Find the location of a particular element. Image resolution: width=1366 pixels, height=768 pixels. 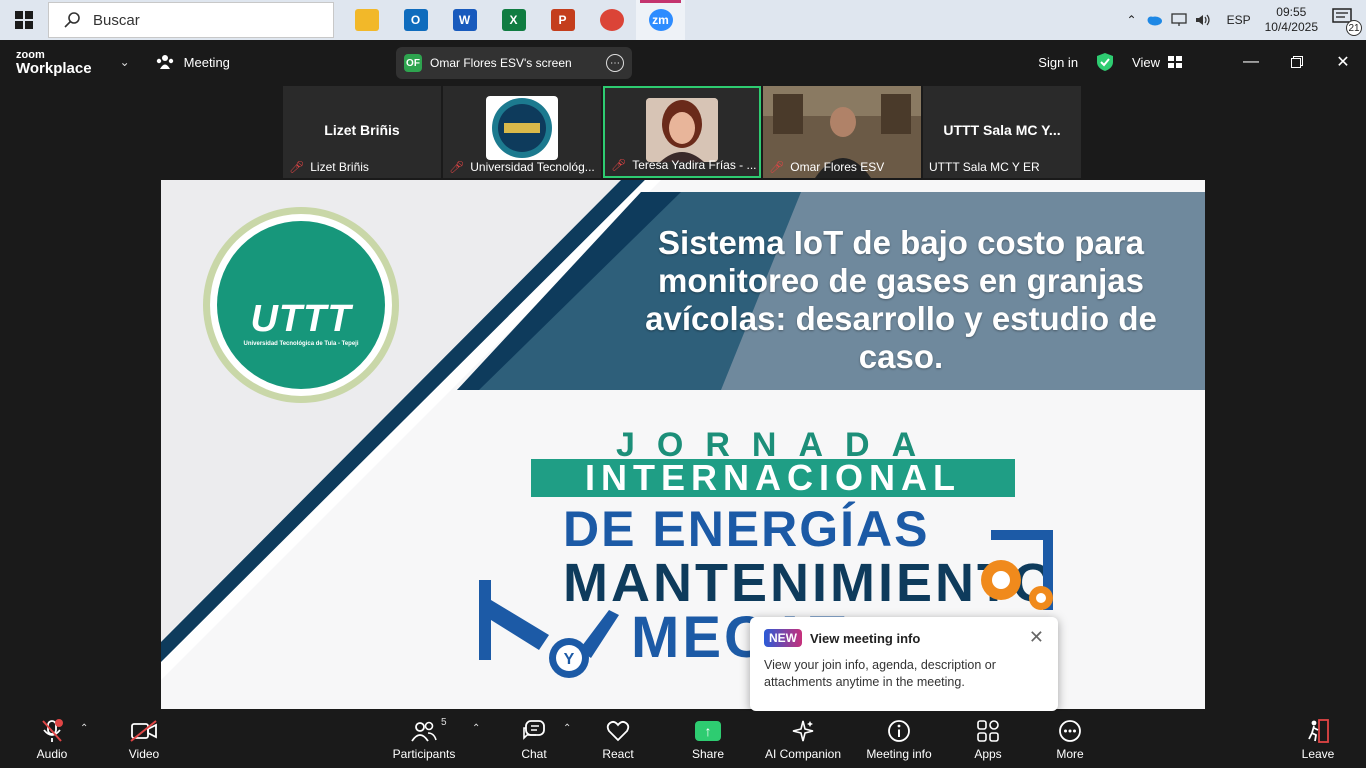

apps-label: Apps is located at coordinates (988, 753).